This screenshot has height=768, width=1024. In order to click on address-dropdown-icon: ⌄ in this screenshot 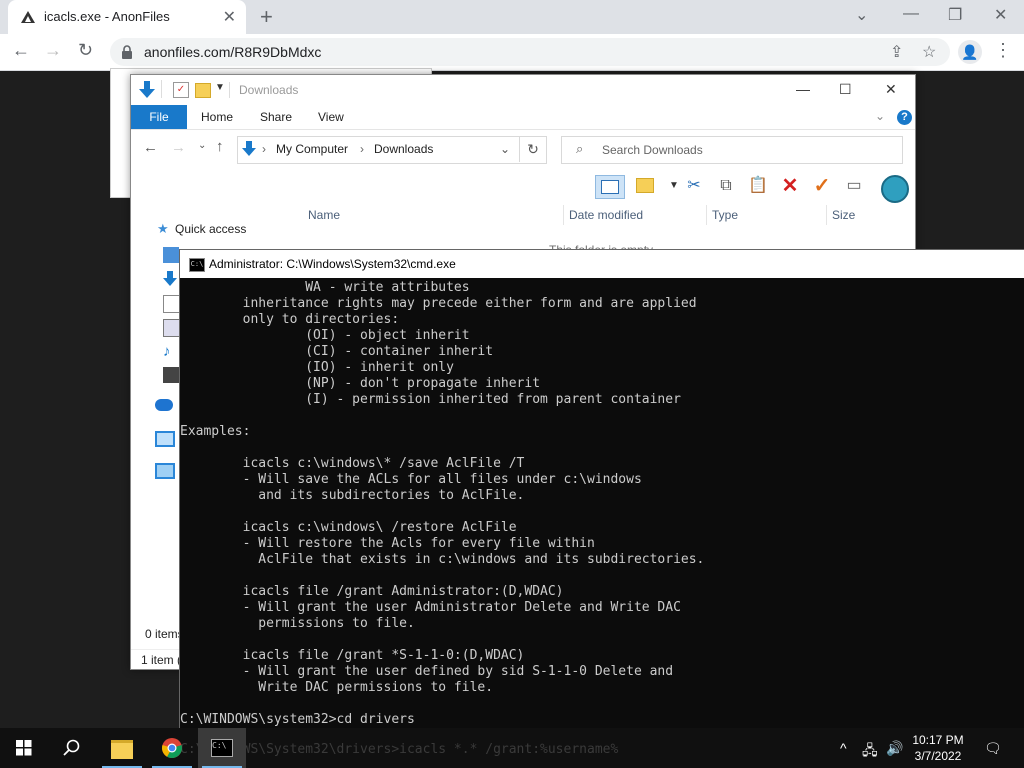, I will do `click(505, 149)`.